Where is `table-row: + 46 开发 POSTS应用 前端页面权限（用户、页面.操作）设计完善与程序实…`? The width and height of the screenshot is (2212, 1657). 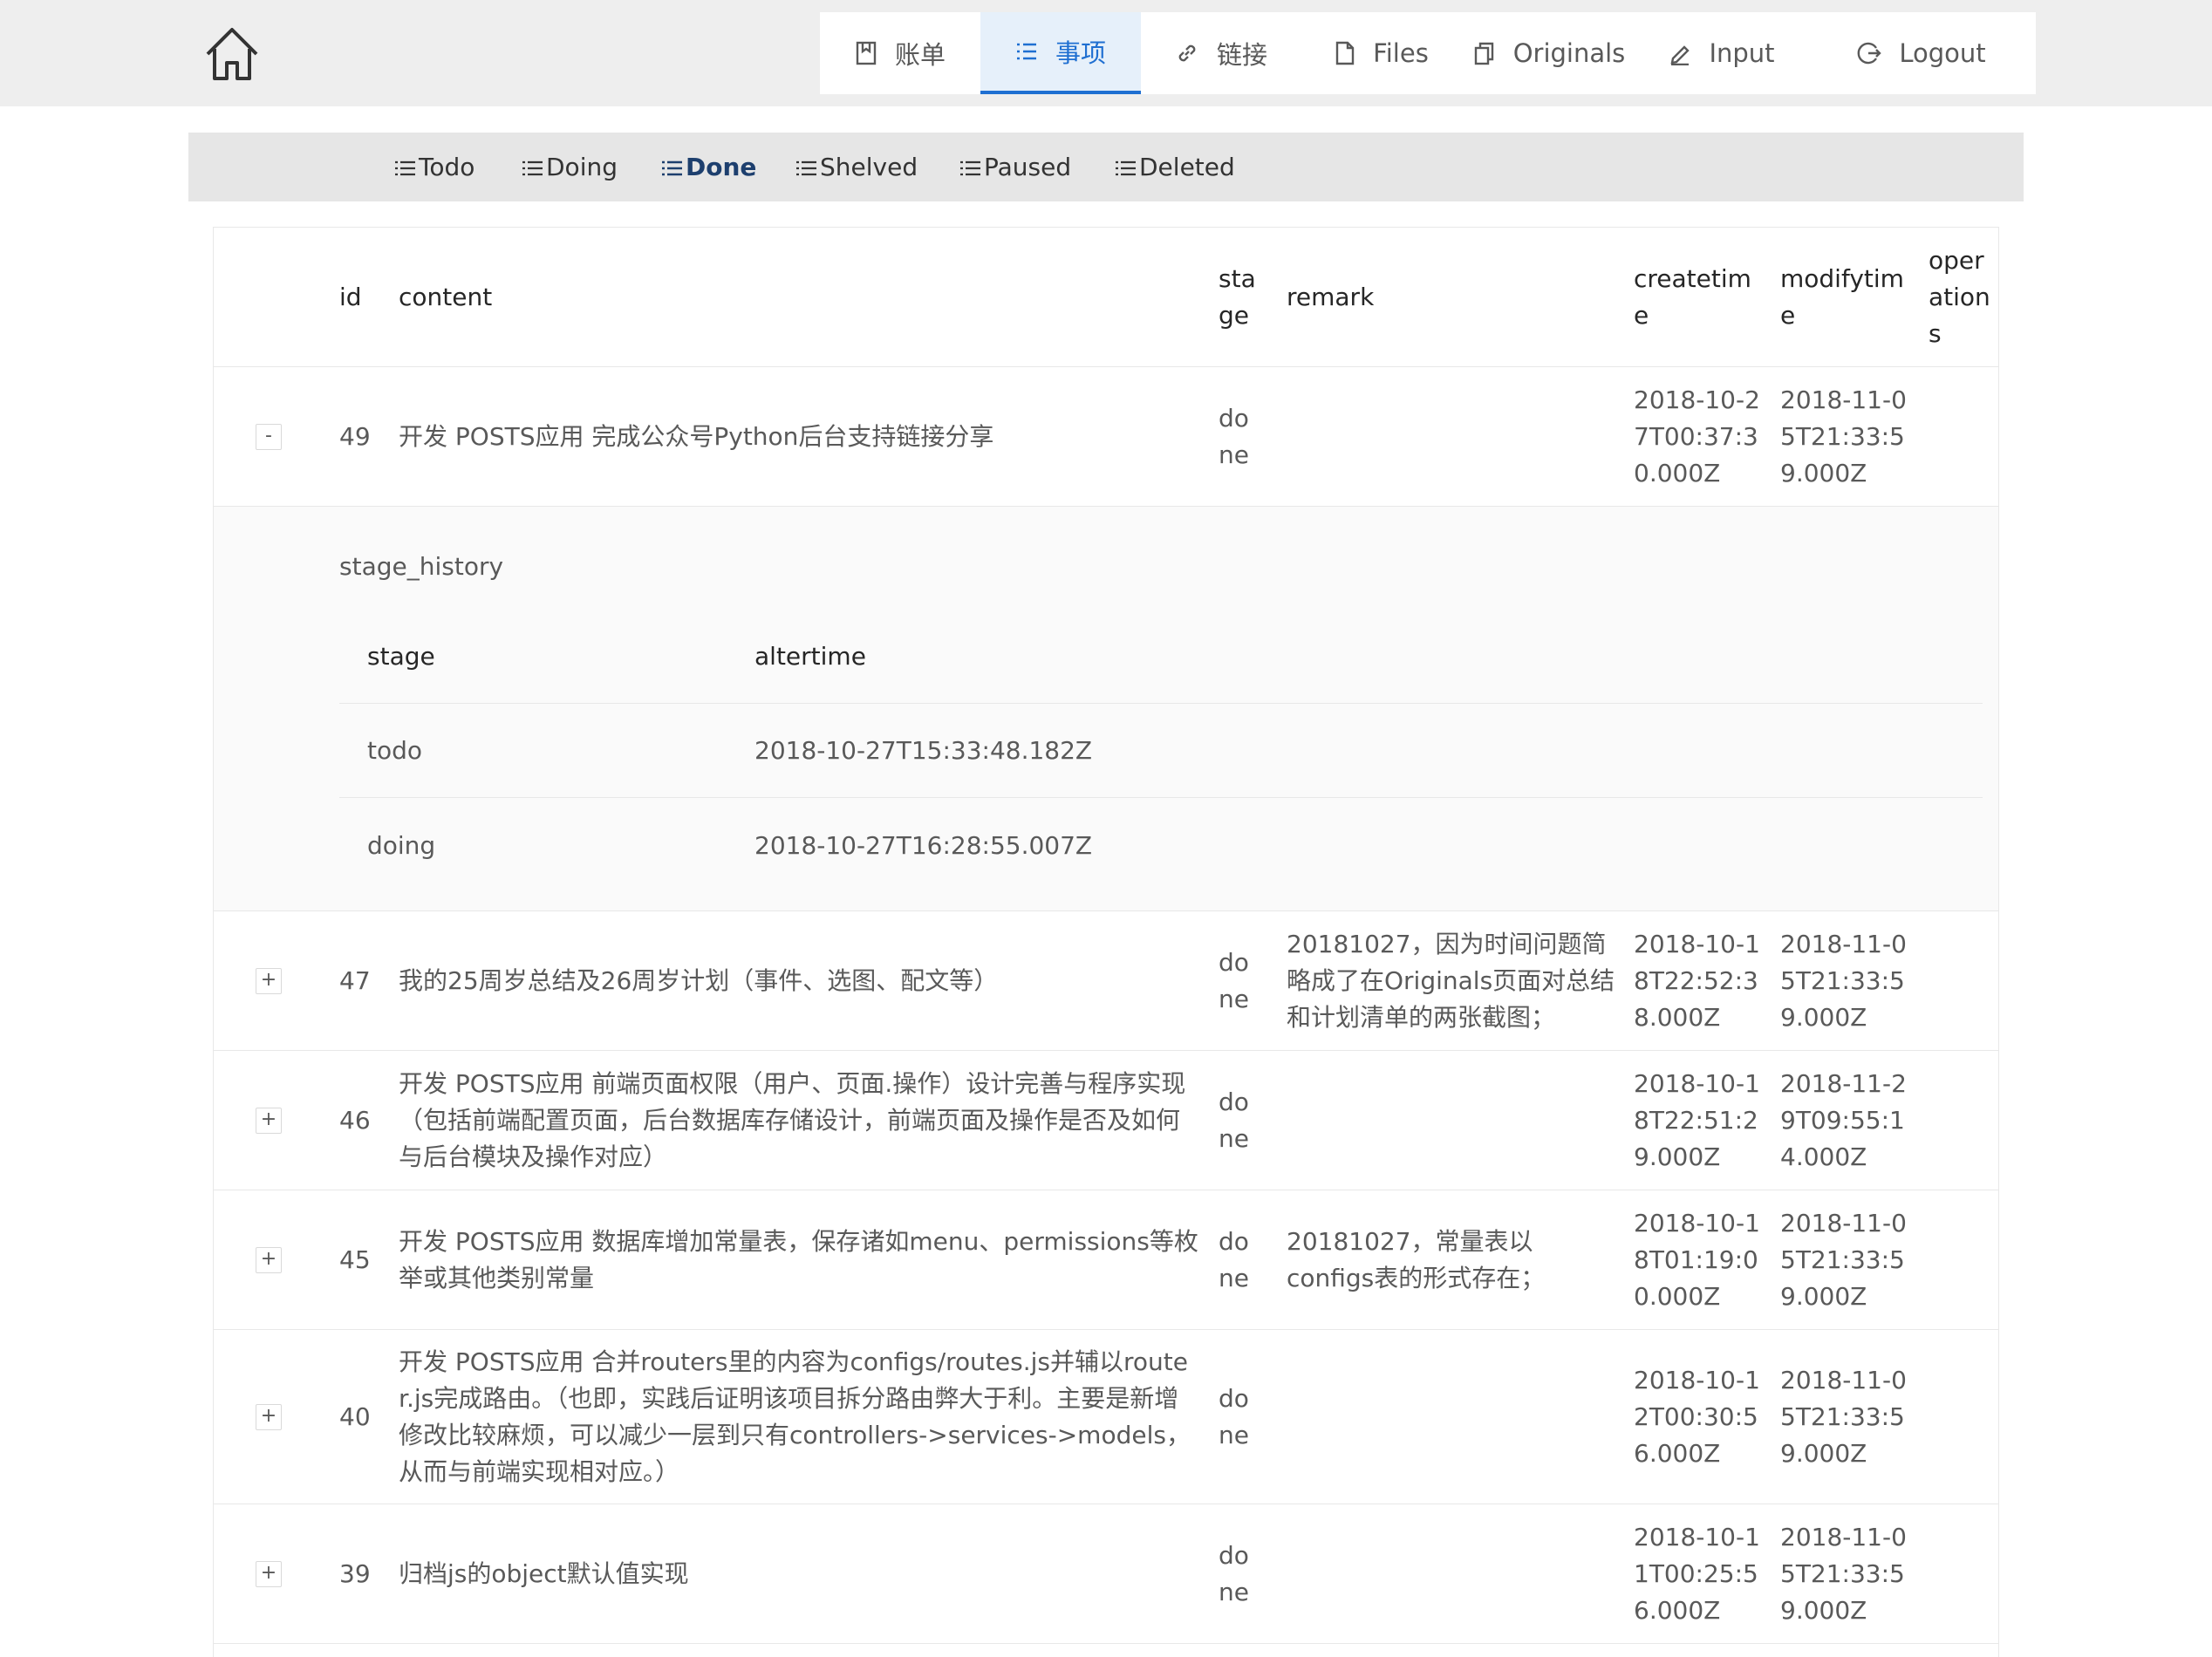 table-row: + 46 开发 POSTS应用 前端页面权限（用户、页面.操作）设计完善与程序实… is located at coordinates (1106, 1120).